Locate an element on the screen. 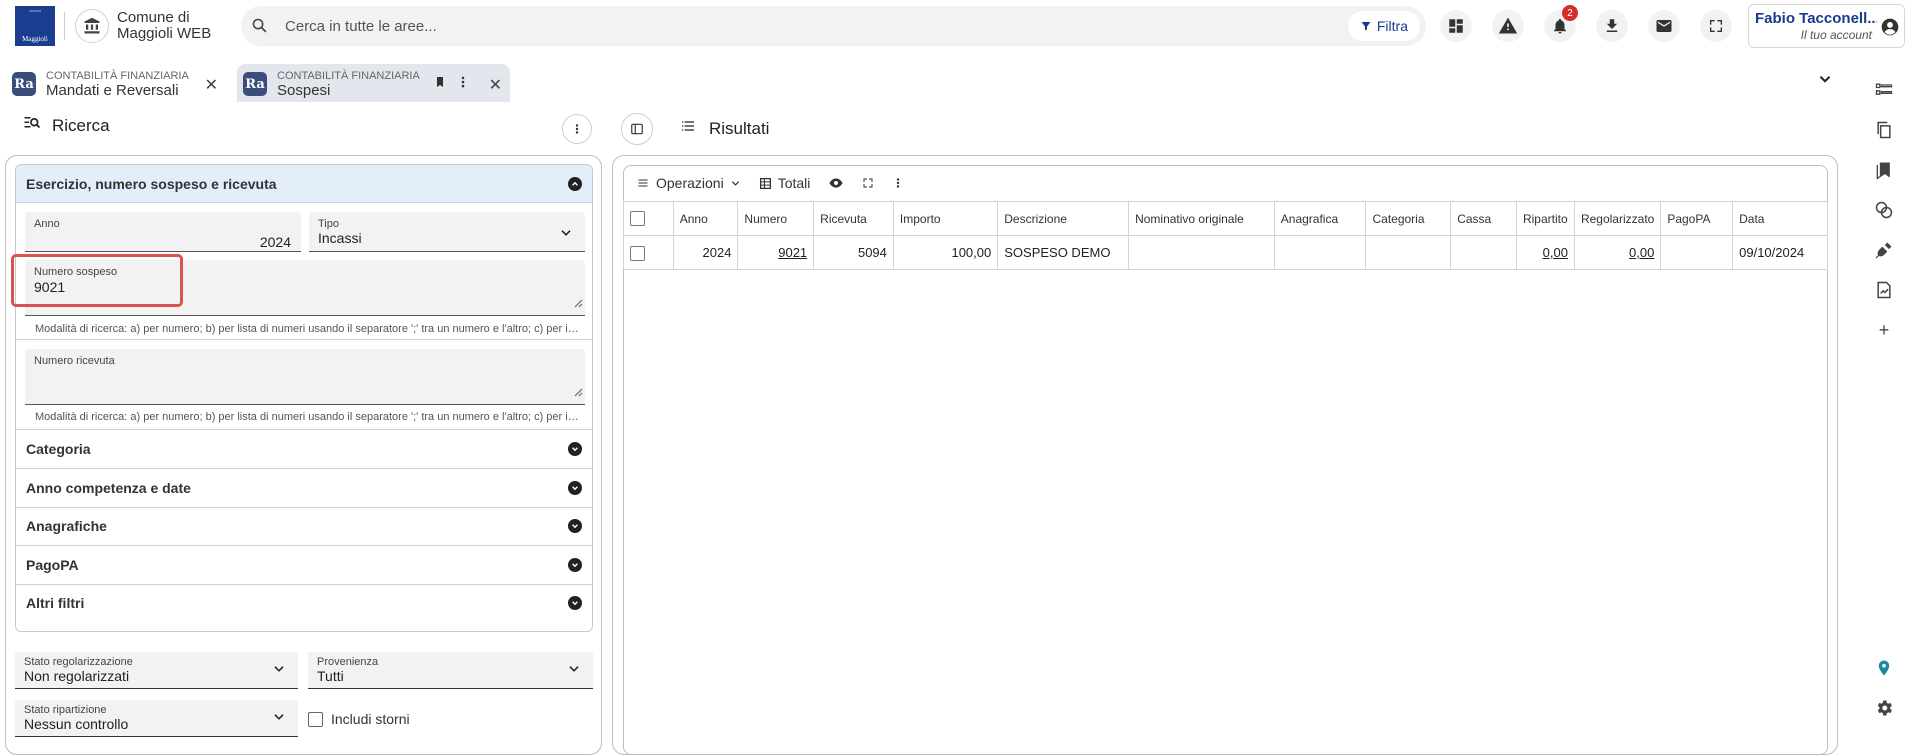  bookmarks-icon is located at coordinates (1884, 170).